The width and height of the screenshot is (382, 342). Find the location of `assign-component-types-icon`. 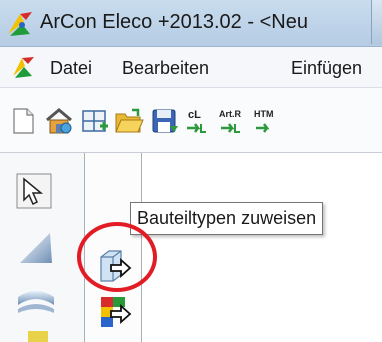

assign-component-types-icon is located at coordinates (115, 266).